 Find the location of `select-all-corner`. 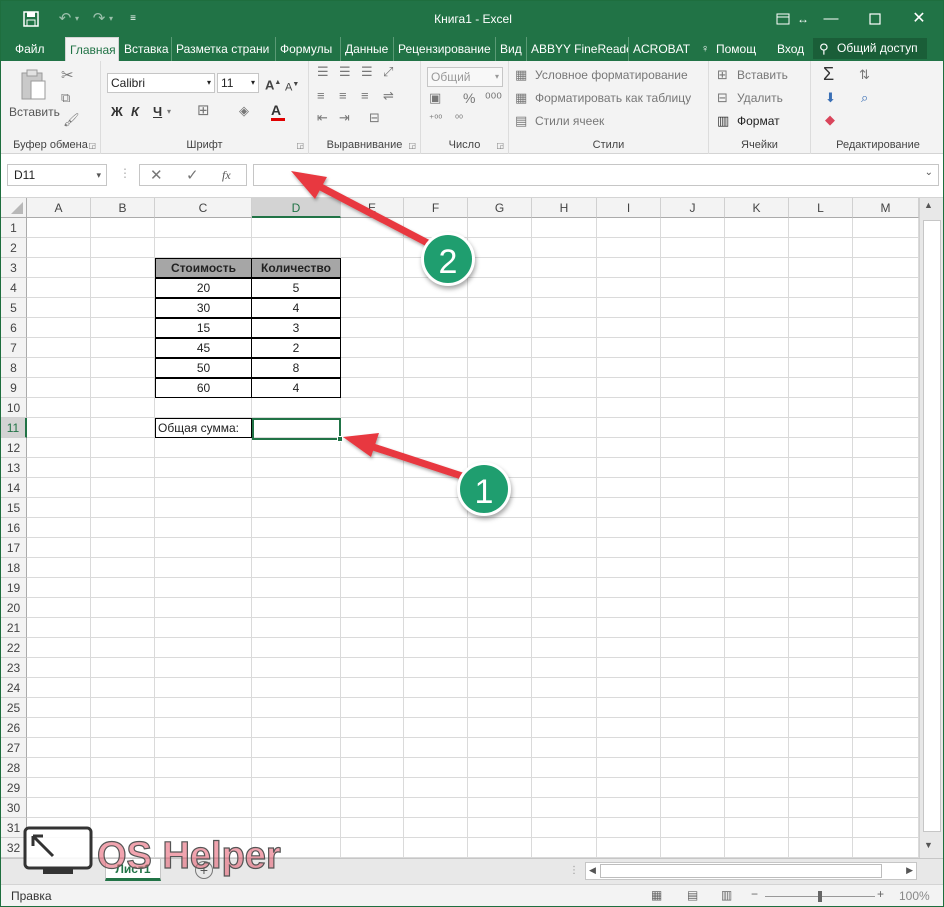

select-all-corner is located at coordinates (14, 208).